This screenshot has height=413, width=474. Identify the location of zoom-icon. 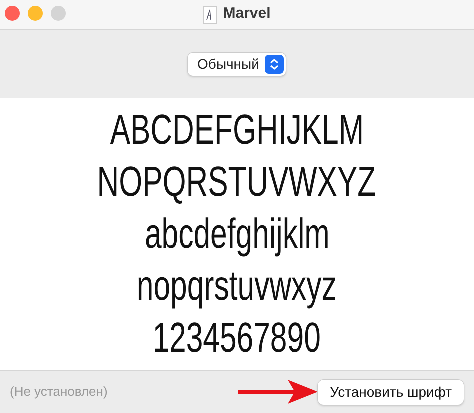
(58, 13).